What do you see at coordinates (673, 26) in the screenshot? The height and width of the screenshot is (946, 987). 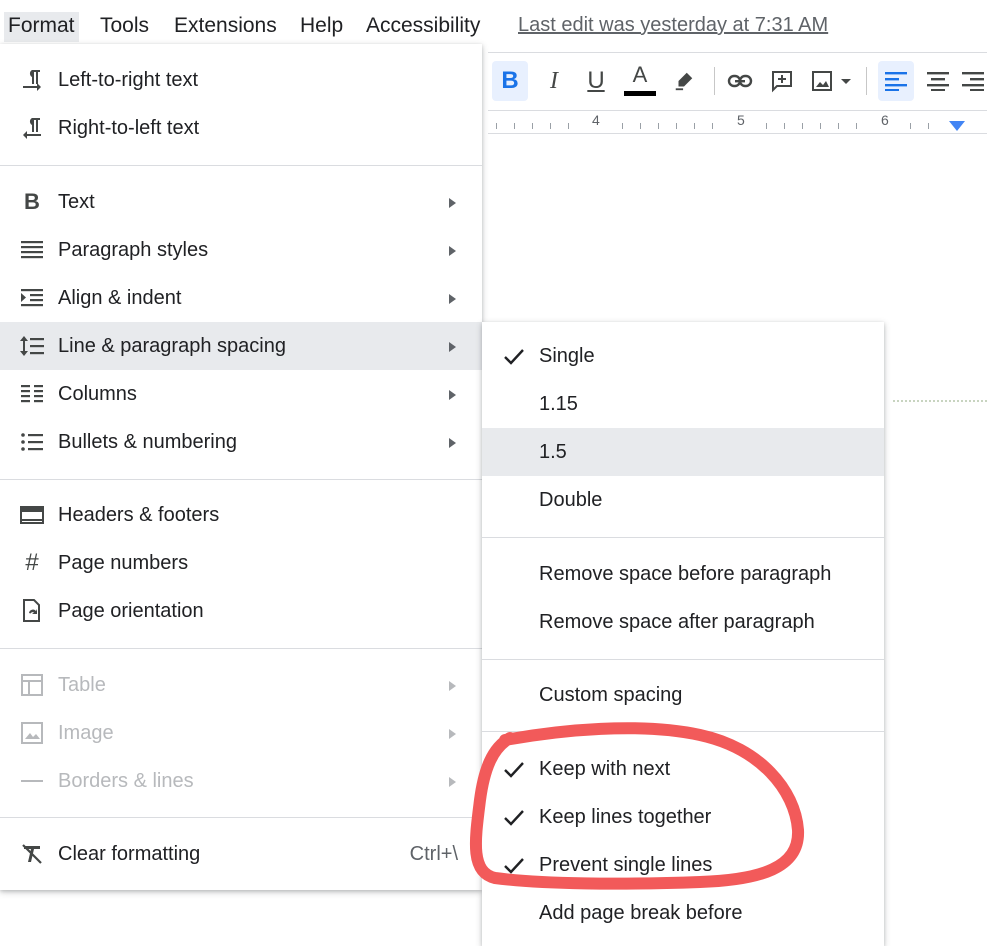 I see `last-edit-link: Last edit was yesterday at 7:31 AM` at bounding box center [673, 26].